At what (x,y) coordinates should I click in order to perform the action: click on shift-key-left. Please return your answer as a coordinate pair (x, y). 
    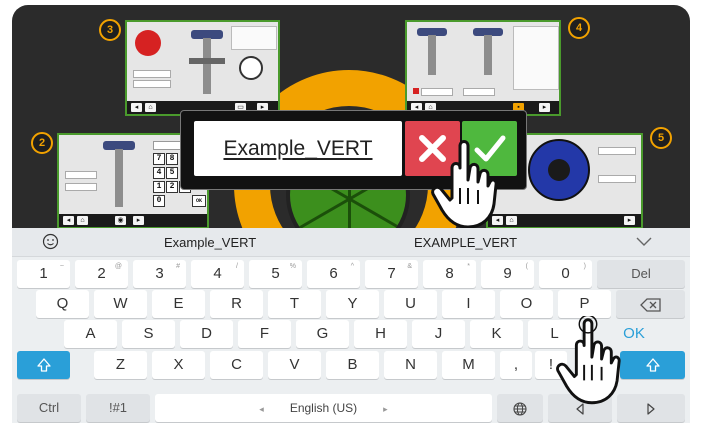
    Looking at the image, I should click on (43, 365).